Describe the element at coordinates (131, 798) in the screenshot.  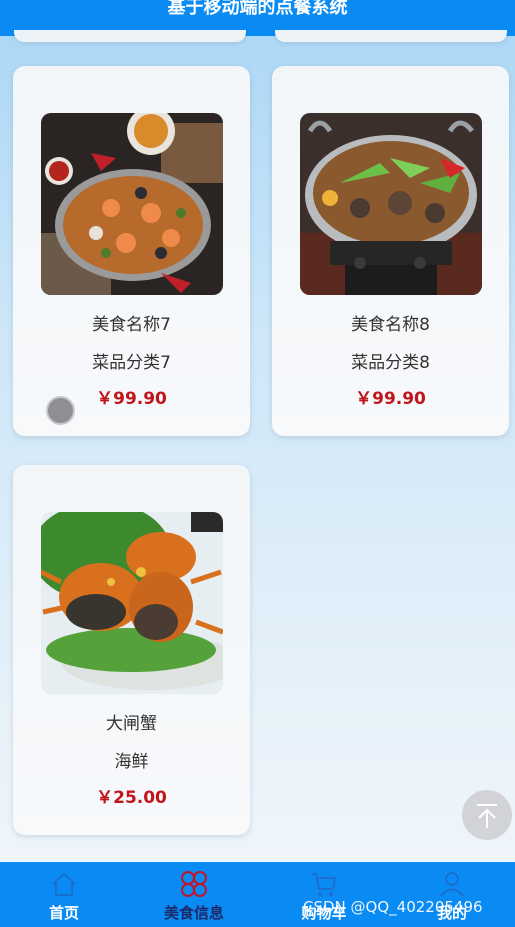
I see `dish-price: ￥25.00` at that location.